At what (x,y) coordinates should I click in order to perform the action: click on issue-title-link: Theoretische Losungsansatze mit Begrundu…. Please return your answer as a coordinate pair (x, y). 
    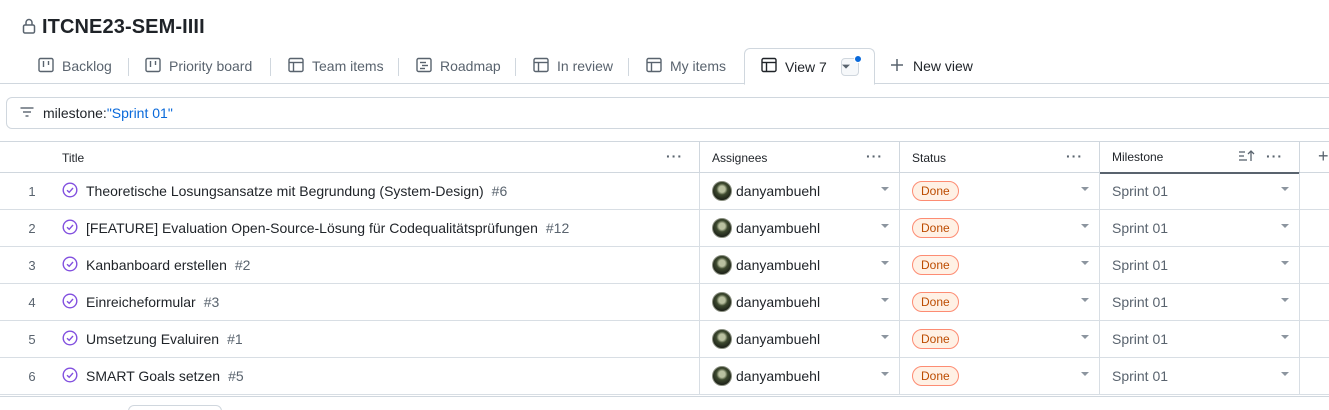
    Looking at the image, I should click on (285, 191).